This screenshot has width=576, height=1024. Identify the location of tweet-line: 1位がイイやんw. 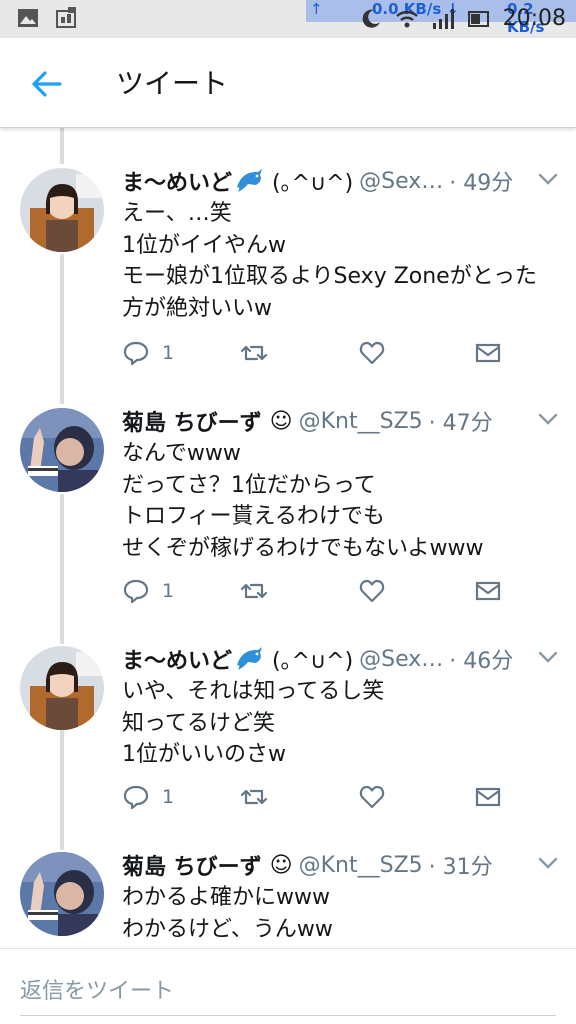
(204, 245).